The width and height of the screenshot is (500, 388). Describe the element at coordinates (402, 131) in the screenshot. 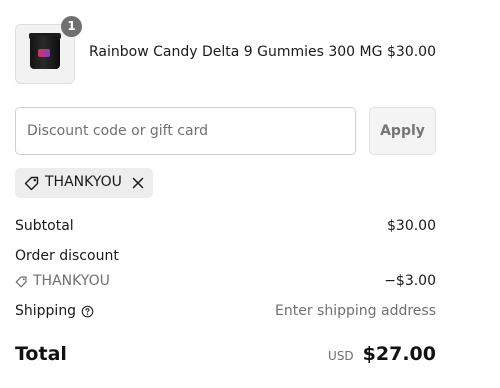

I see `apply-button: Apply` at that location.